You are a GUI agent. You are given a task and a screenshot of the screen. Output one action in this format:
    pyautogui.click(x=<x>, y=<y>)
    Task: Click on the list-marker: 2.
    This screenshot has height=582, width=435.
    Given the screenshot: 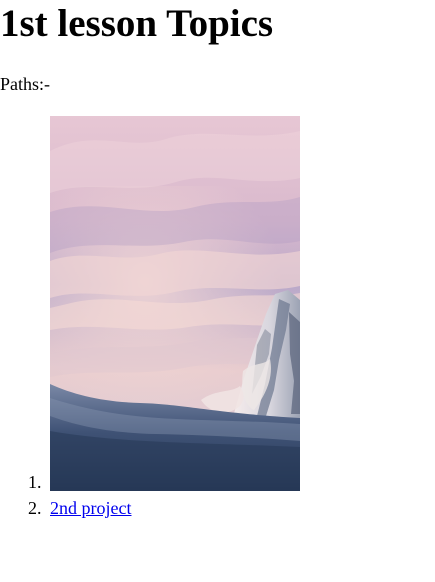 What is the action you would take?
    pyautogui.click(x=35, y=508)
    